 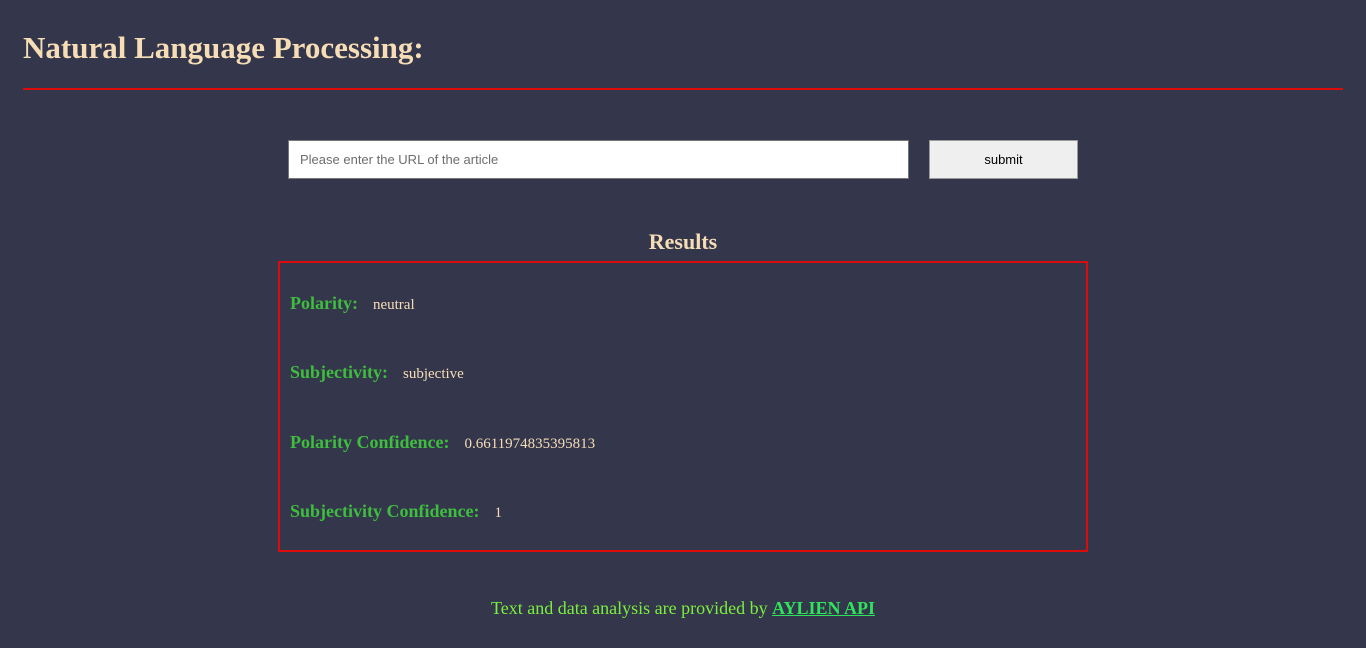 What do you see at coordinates (498, 513) in the screenshot?
I see `subjectivity-confidence-value: 1` at bounding box center [498, 513].